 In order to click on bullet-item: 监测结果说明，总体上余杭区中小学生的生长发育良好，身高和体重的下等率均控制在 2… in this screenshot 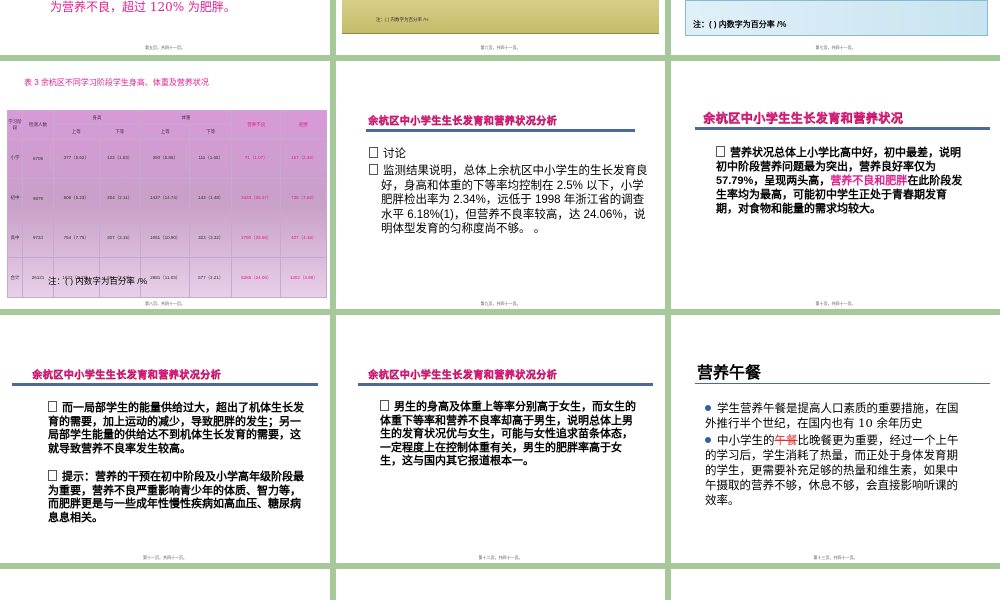, I will do `click(510, 200)`.